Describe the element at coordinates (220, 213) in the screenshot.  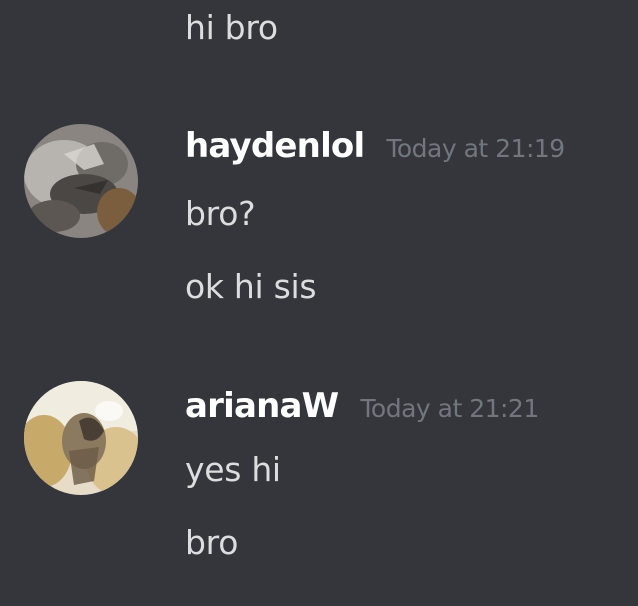
I see `message-text: bro?` at that location.